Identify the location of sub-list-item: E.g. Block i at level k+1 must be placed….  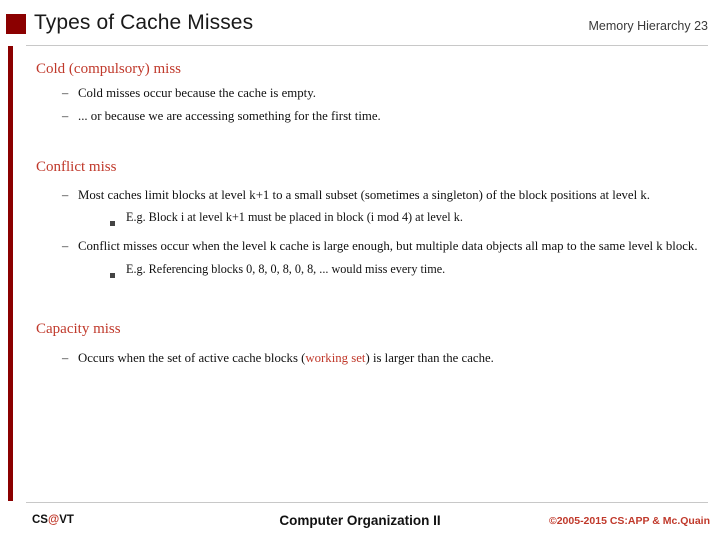
(372, 220).